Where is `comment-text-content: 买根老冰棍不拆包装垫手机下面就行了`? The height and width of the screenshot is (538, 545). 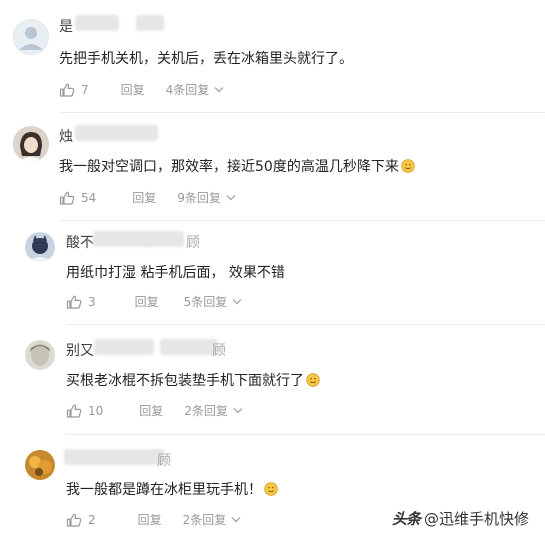 comment-text-content: 买根老冰棍不拆包装垫手机下面就行了 is located at coordinates (185, 381).